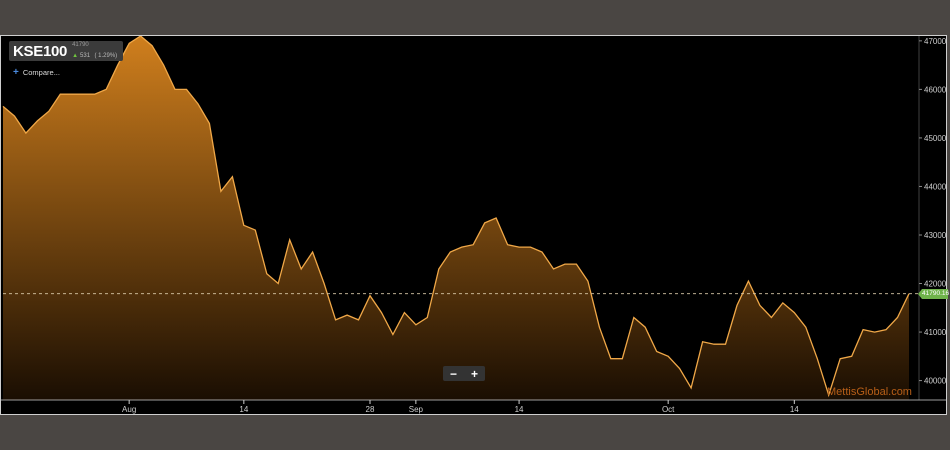  What do you see at coordinates (935, 284) in the screenshot?
I see `y-tick-label: 42000` at bounding box center [935, 284].